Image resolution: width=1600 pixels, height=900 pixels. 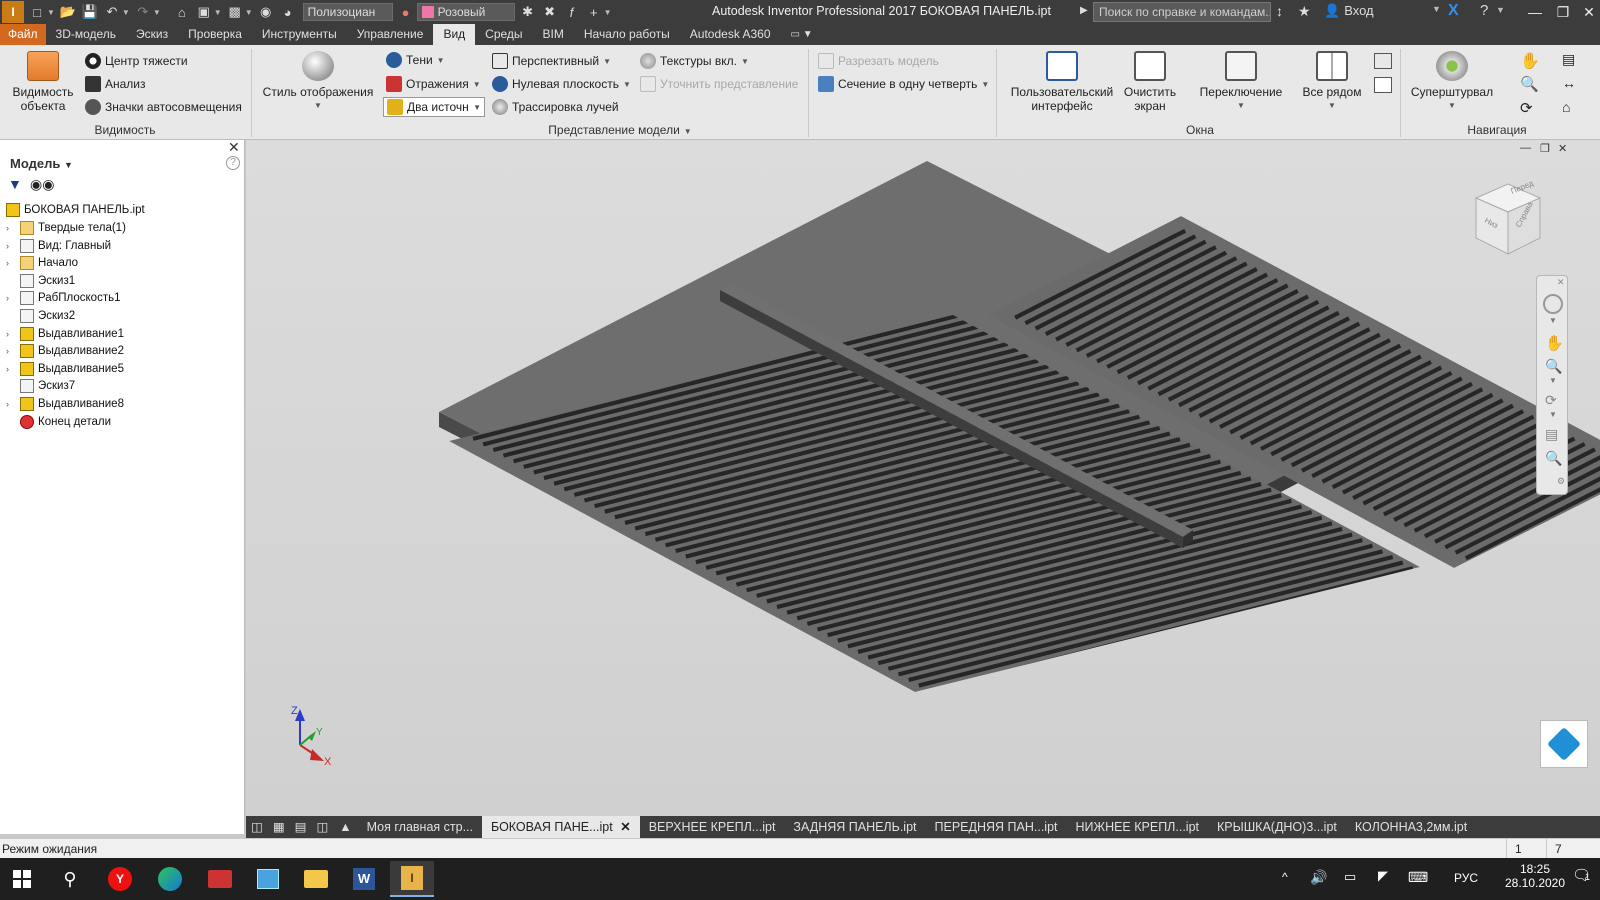 What do you see at coordinates (13, 12) in the screenshot?
I see `inventor-logo-icon: I` at bounding box center [13, 12].